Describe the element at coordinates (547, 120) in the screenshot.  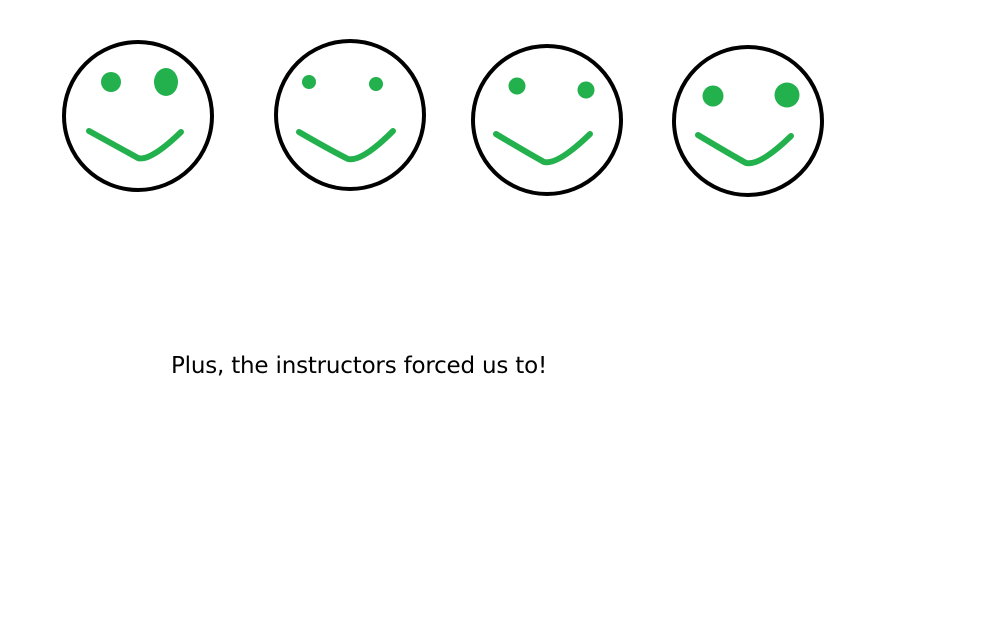
I see `smiley-face-3-icon` at that location.